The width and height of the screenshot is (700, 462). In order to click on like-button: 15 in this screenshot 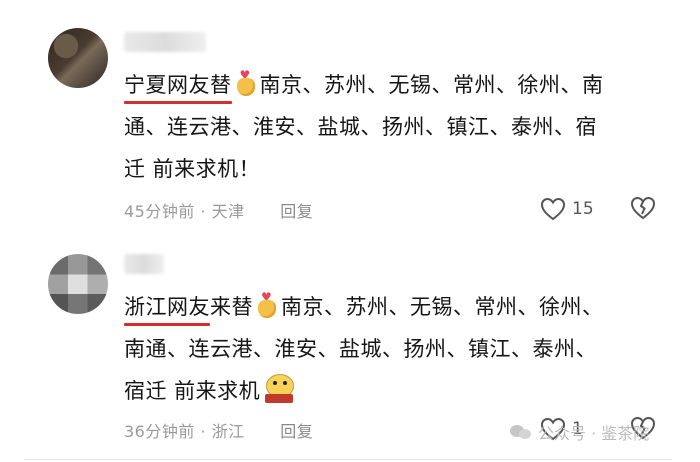, I will do `click(567, 209)`.